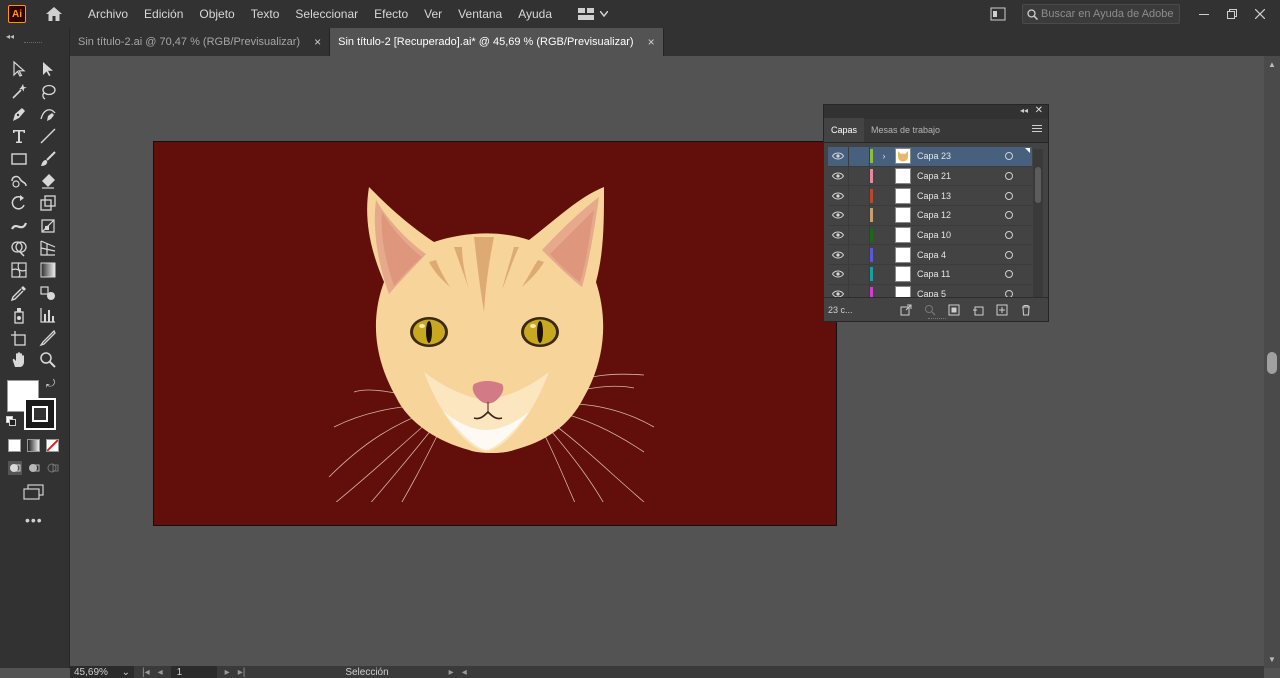 The image size is (1280, 678). I want to click on slice-tool-icon, so click(48, 338).